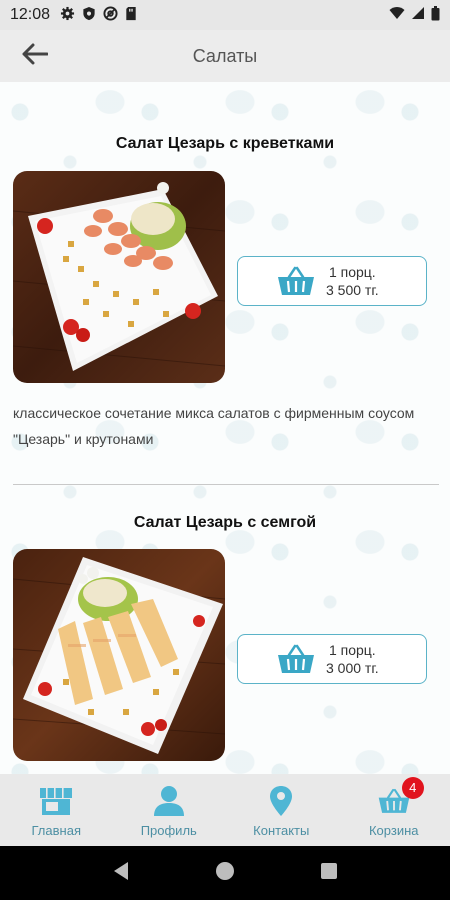  I want to click on price-label: 3 500 тг., so click(352, 290).